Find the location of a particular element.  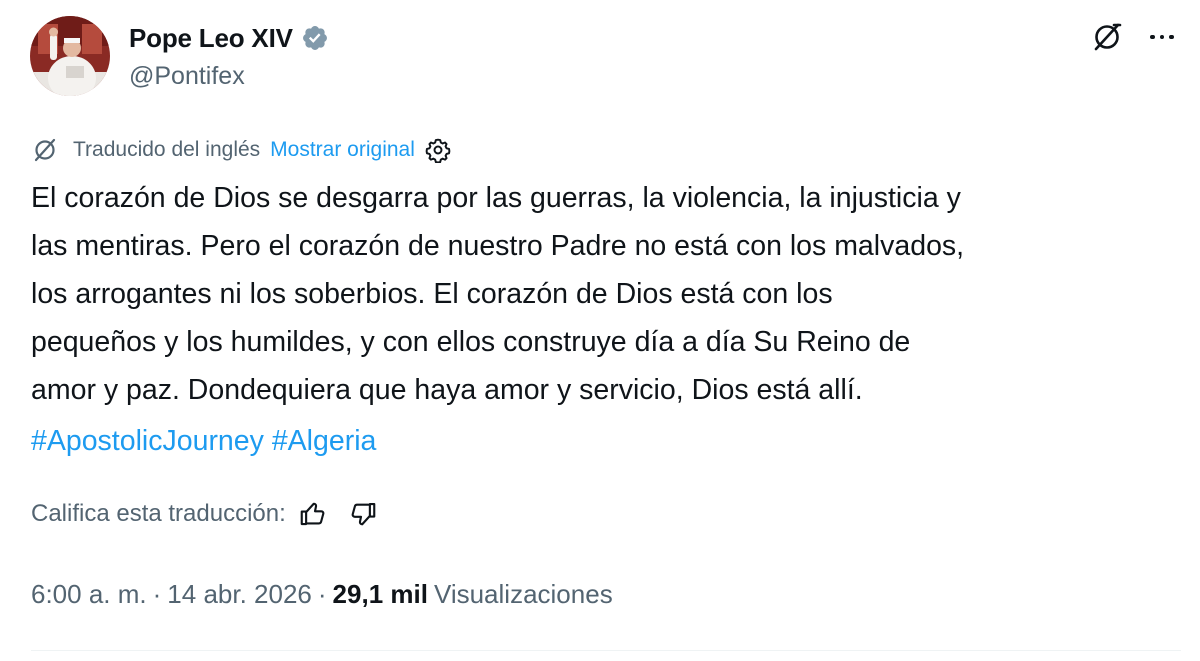

translated-from-label: Traducido del inglés is located at coordinates (167, 149).